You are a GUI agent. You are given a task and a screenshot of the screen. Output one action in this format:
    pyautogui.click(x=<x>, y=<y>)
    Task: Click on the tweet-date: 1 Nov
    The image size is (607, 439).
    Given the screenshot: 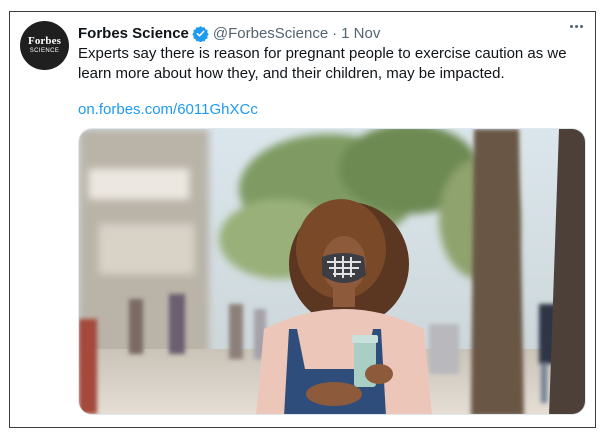 What is the action you would take?
    pyautogui.click(x=360, y=33)
    